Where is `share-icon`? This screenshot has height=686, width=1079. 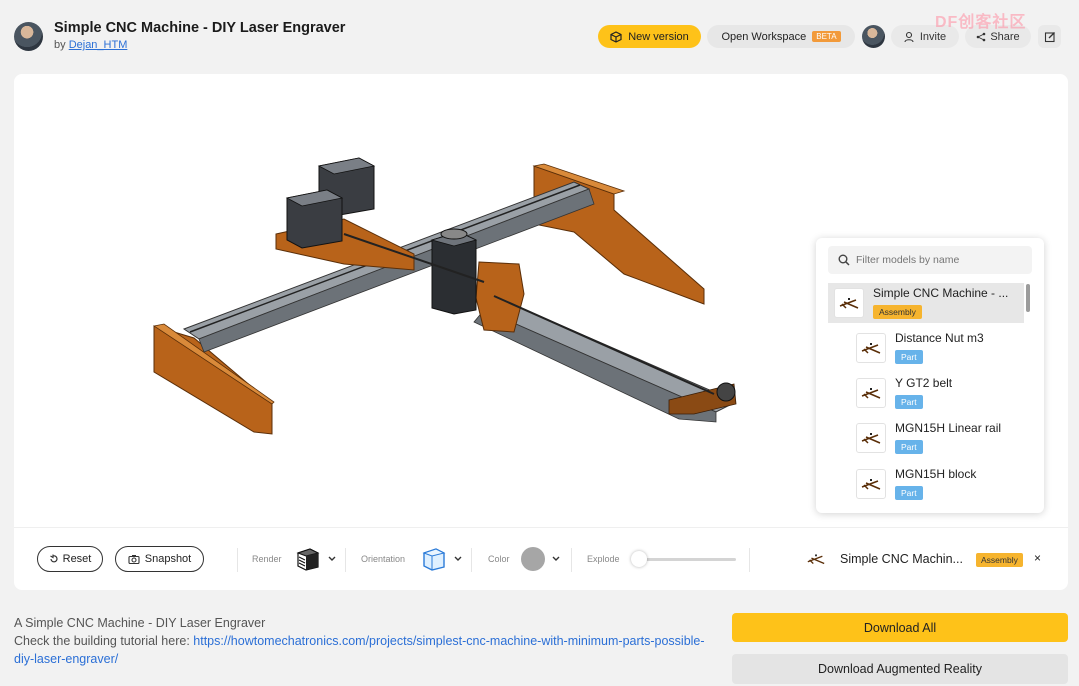 share-icon is located at coordinates (981, 36).